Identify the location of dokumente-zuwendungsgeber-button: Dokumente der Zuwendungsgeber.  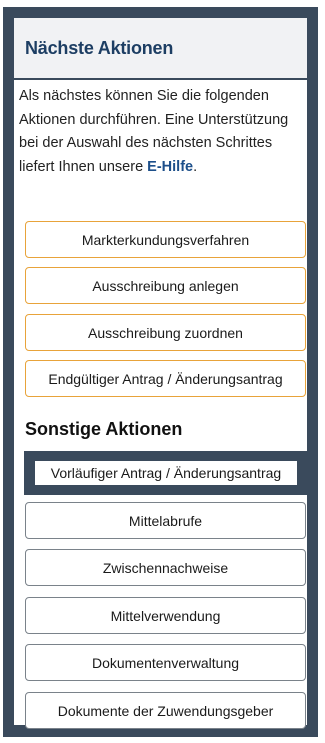
(165, 710).